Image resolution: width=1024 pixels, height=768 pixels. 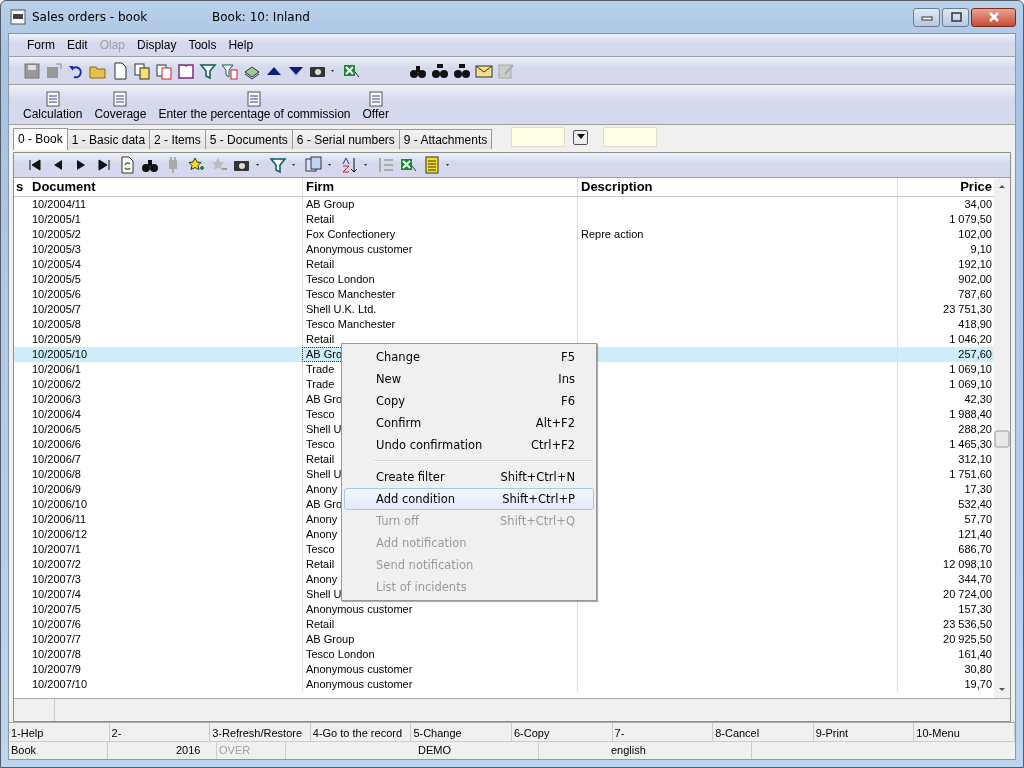 What do you see at coordinates (56, 369) in the screenshot?
I see `table-cell-text: 10/2006/1` at bounding box center [56, 369].